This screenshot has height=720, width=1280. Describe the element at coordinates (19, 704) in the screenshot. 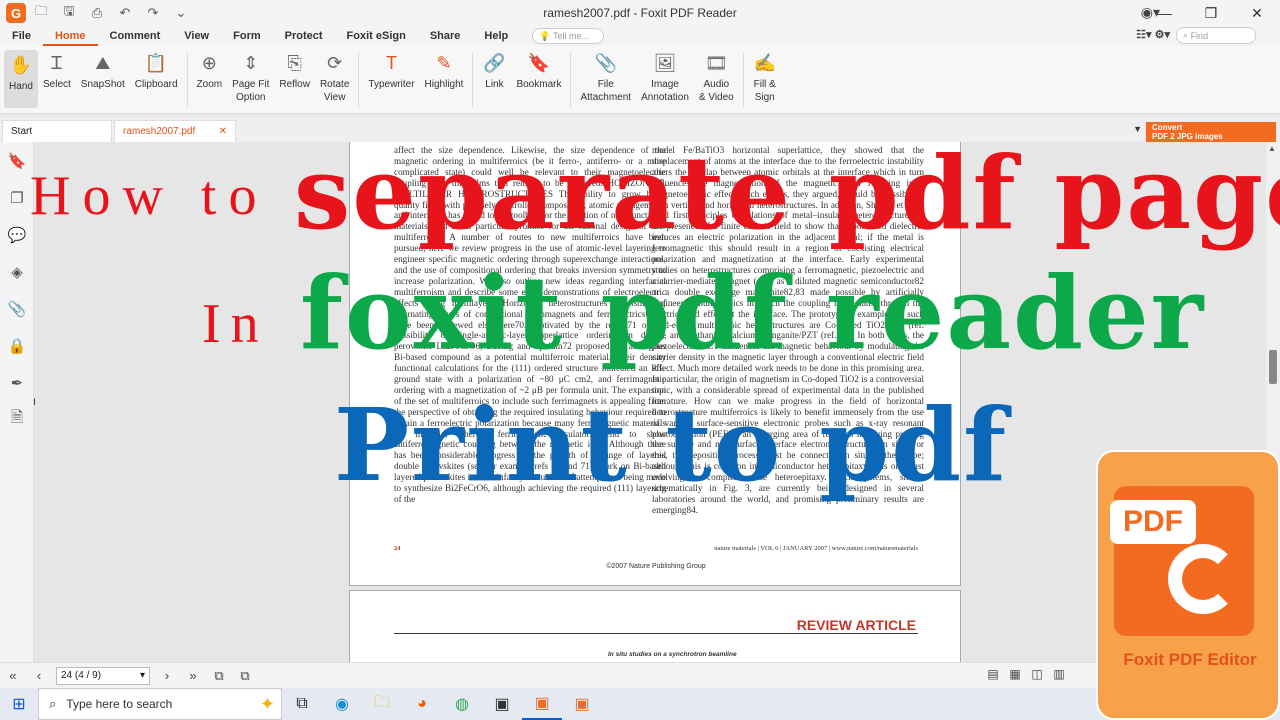

I see `windows-start-icon: ⊞` at that location.